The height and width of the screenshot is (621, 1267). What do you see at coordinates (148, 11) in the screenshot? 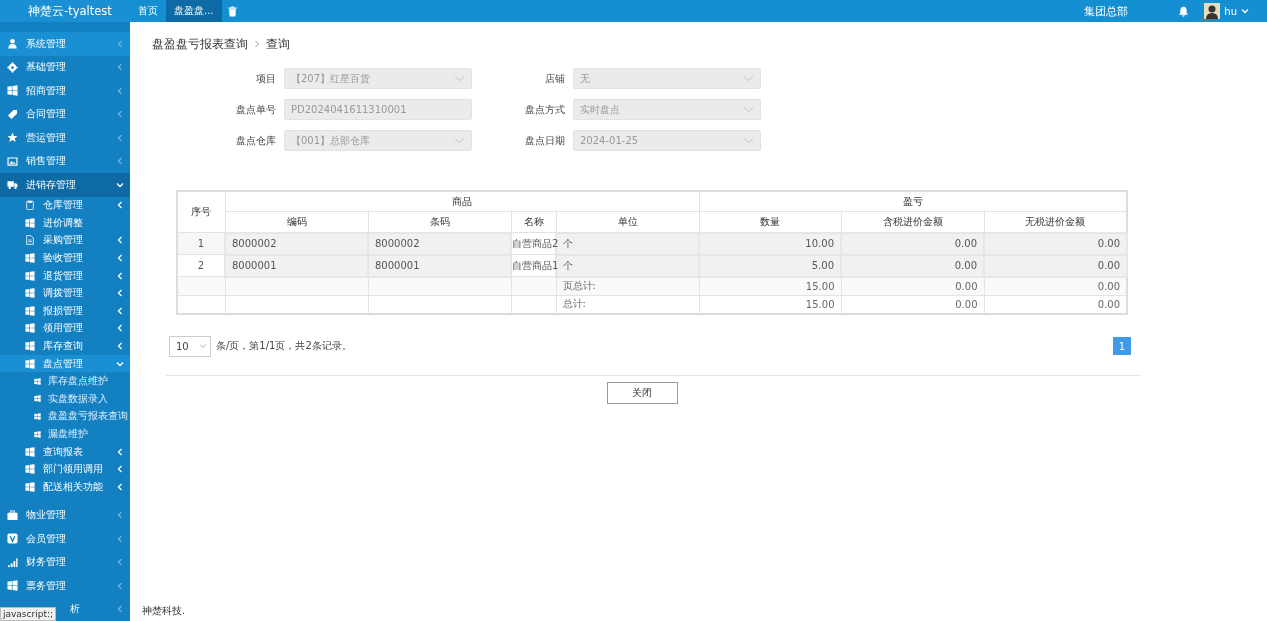
I see `nav-tab: 首页` at bounding box center [148, 11].